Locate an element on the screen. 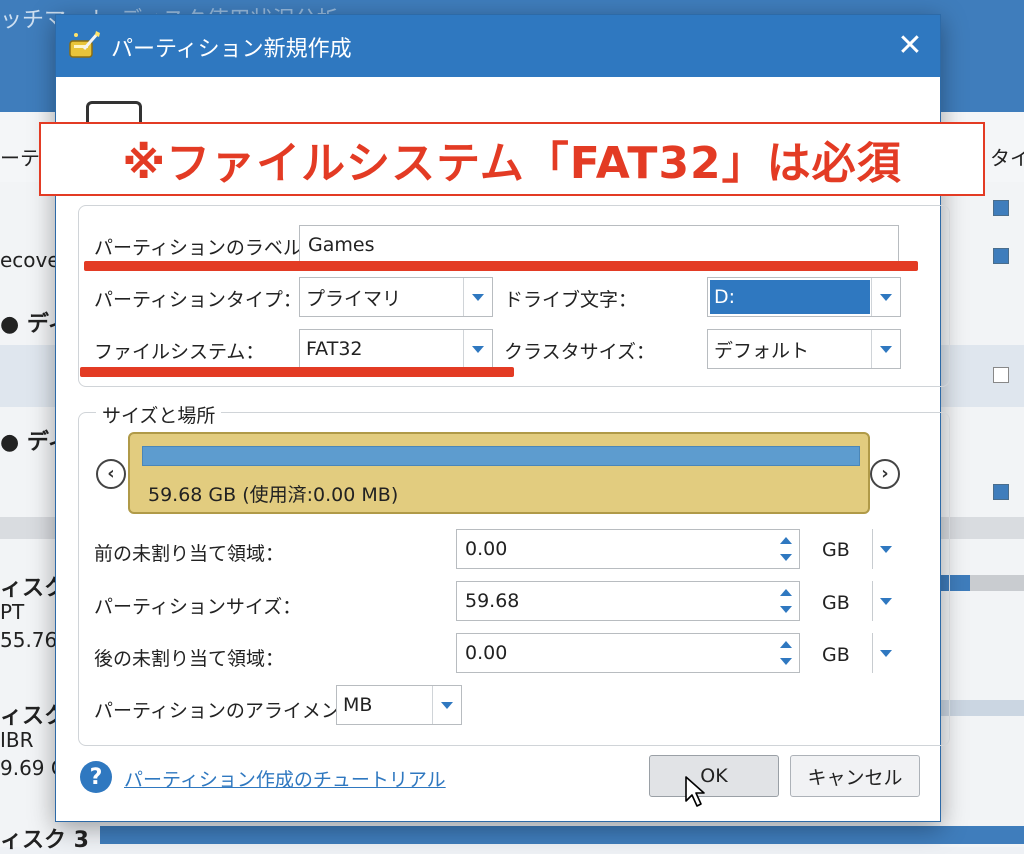  drive-letter-select: D: is located at coordinates (804, 297).